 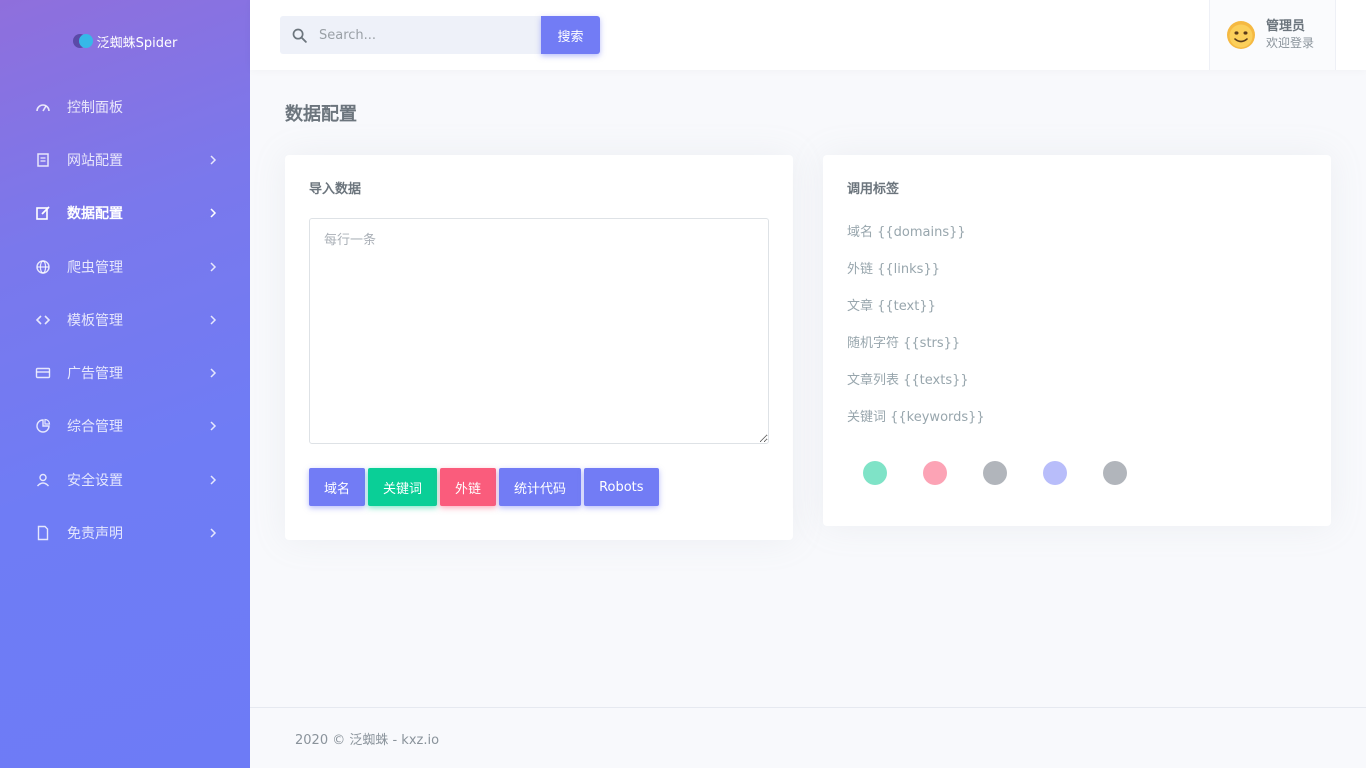 What do you see at coordinates (1286, 26) in the screenshot?
I see `user-name: 管理员` at bounding box center [1286, 26].